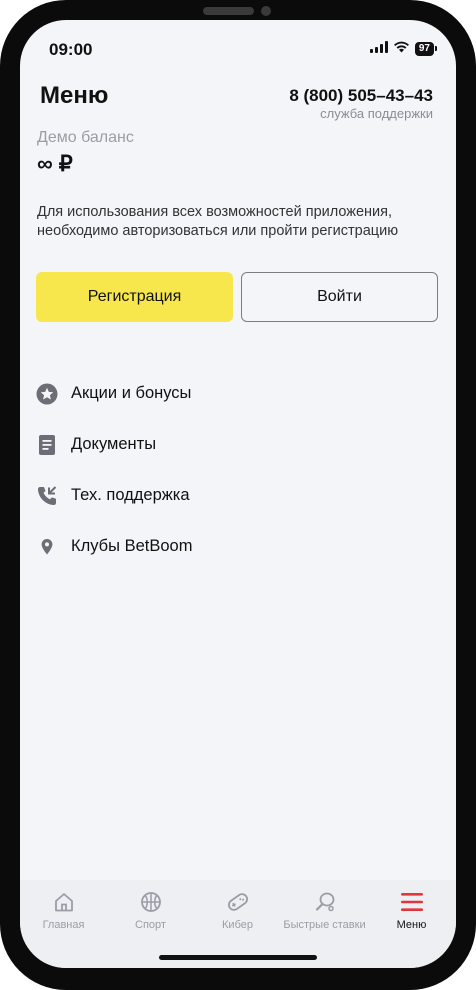 Image resolution: width=476 pixels, height=990 pixels. Describe the element at coordinates (74, 95) in the screenshot. I see `page-title: Меню` at that location.